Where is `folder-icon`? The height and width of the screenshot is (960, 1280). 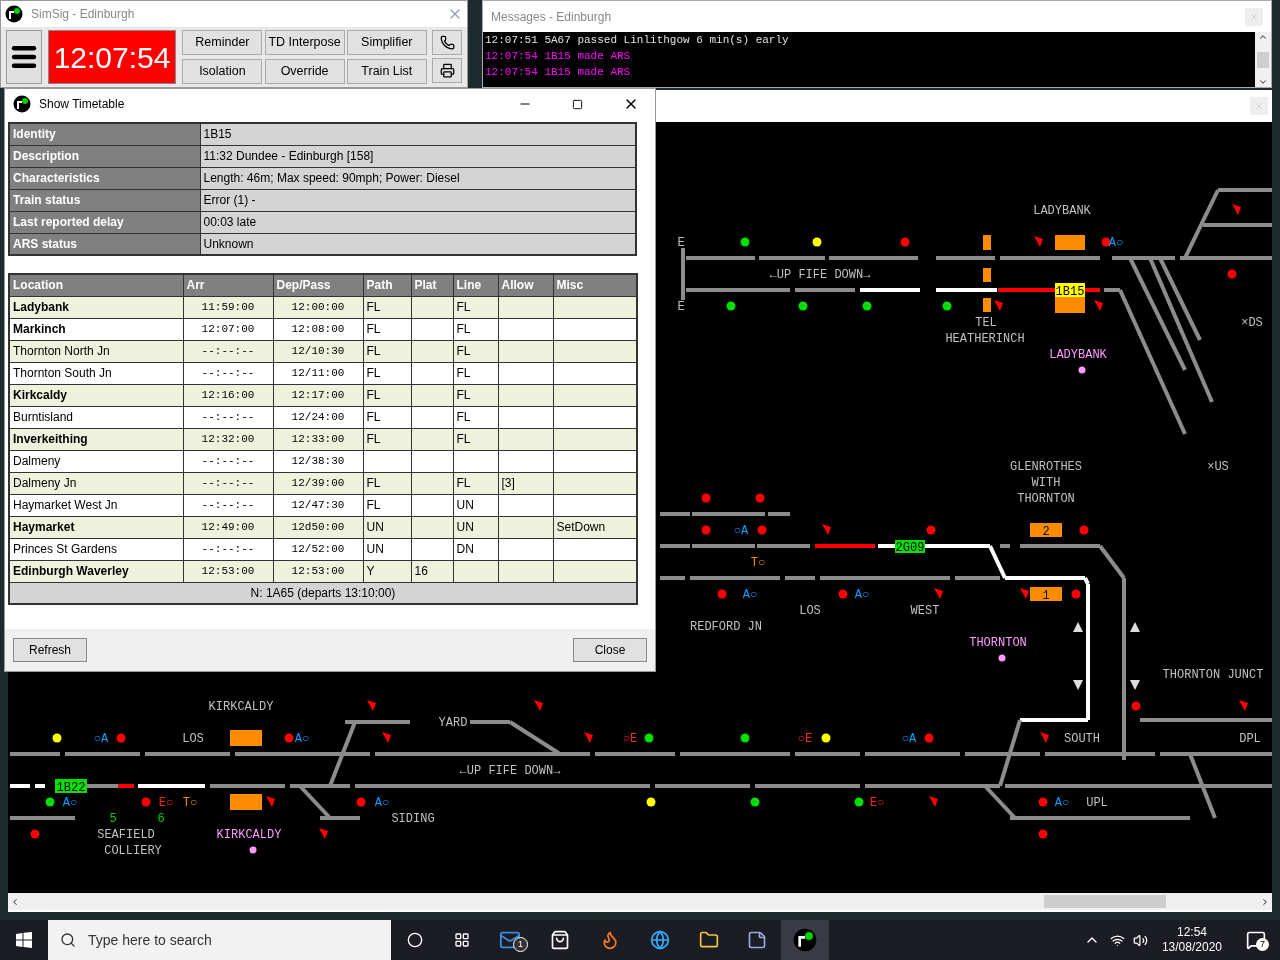
folder-icon is located at coordinates (709, 940).